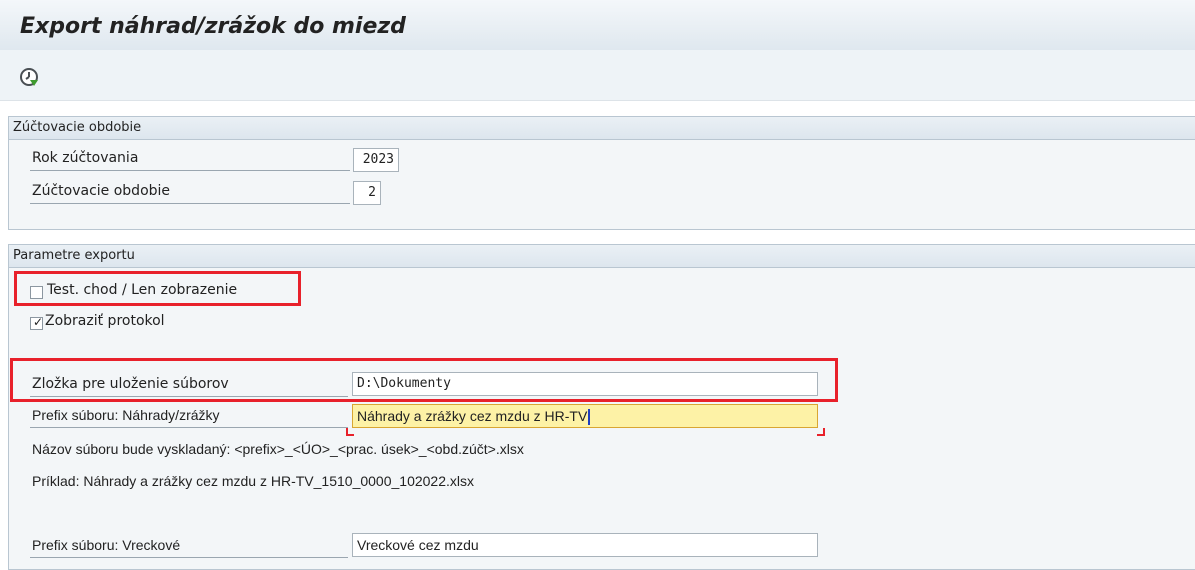 The image size is (1195, 570). Describe the element at coordinates (126, 415) in the screenshot. I see `prefix-label: Prefix súboru: Náhrady/zrážky` at that location.